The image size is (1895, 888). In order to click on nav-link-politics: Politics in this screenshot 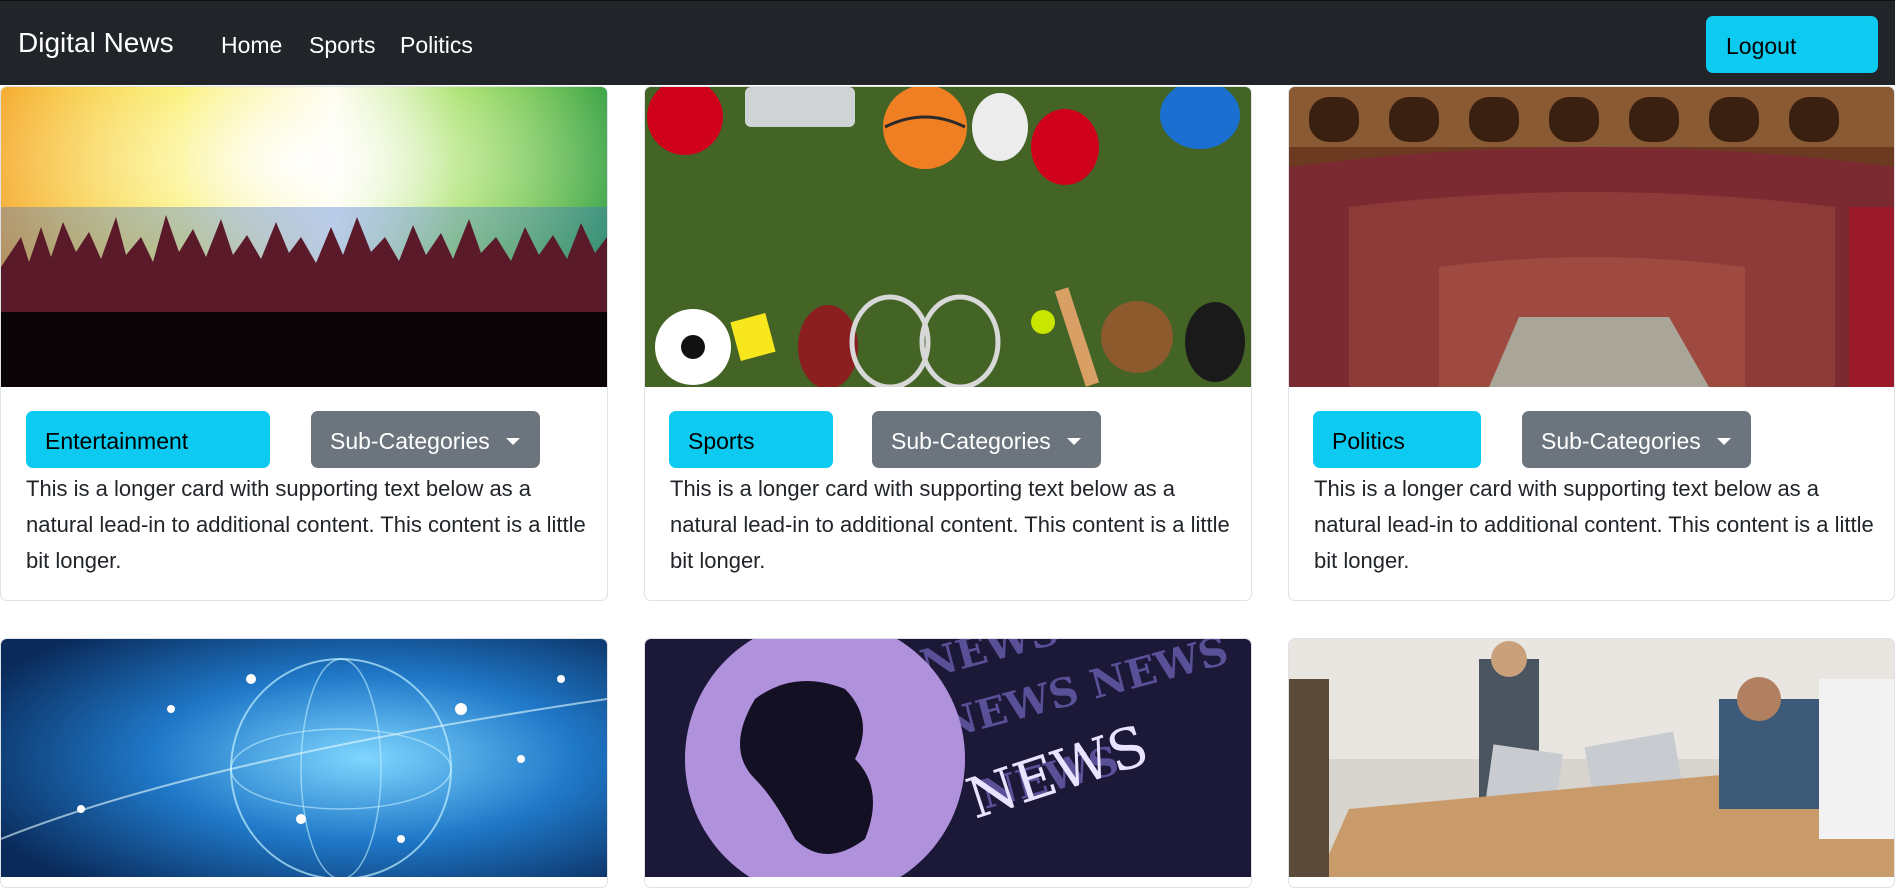, I will do `click(436, 45)`.